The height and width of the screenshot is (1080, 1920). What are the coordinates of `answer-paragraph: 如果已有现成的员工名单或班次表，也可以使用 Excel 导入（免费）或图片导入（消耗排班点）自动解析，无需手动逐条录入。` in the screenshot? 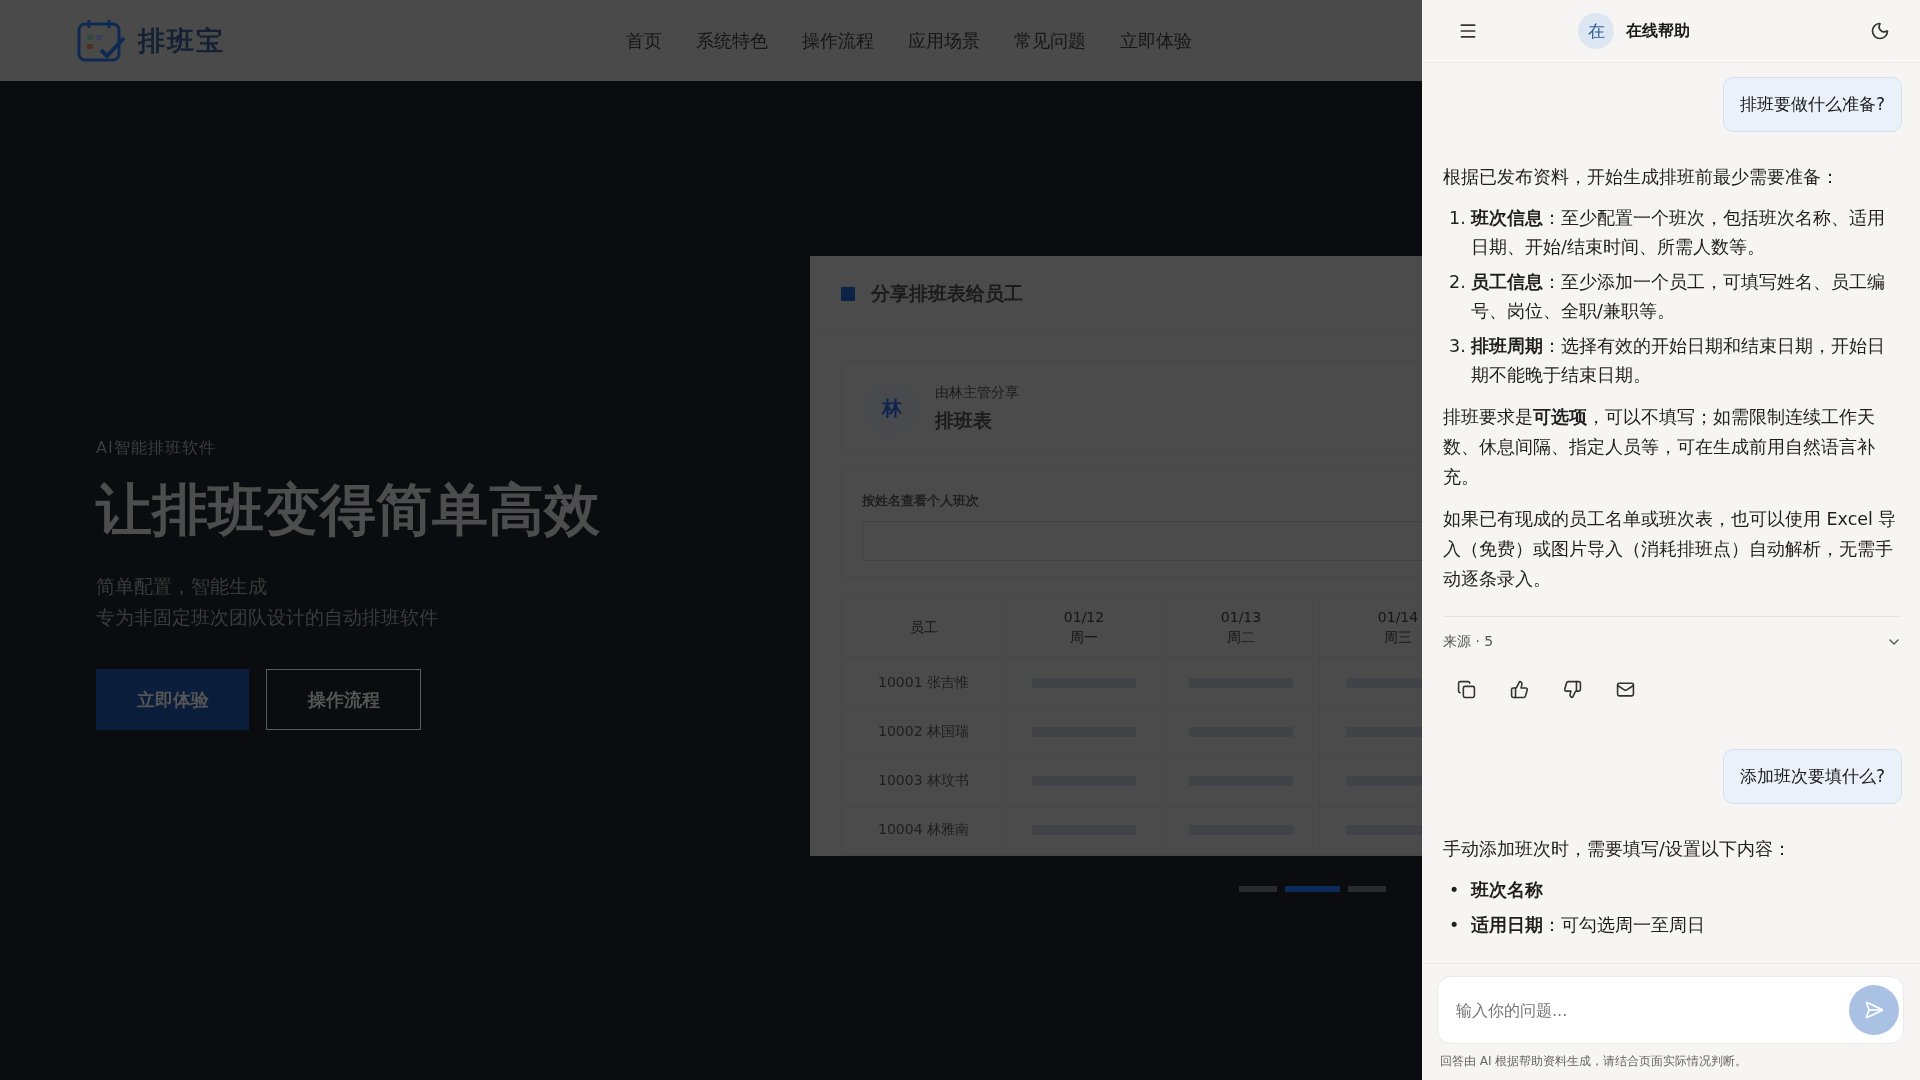 It's located at (1670, 549).